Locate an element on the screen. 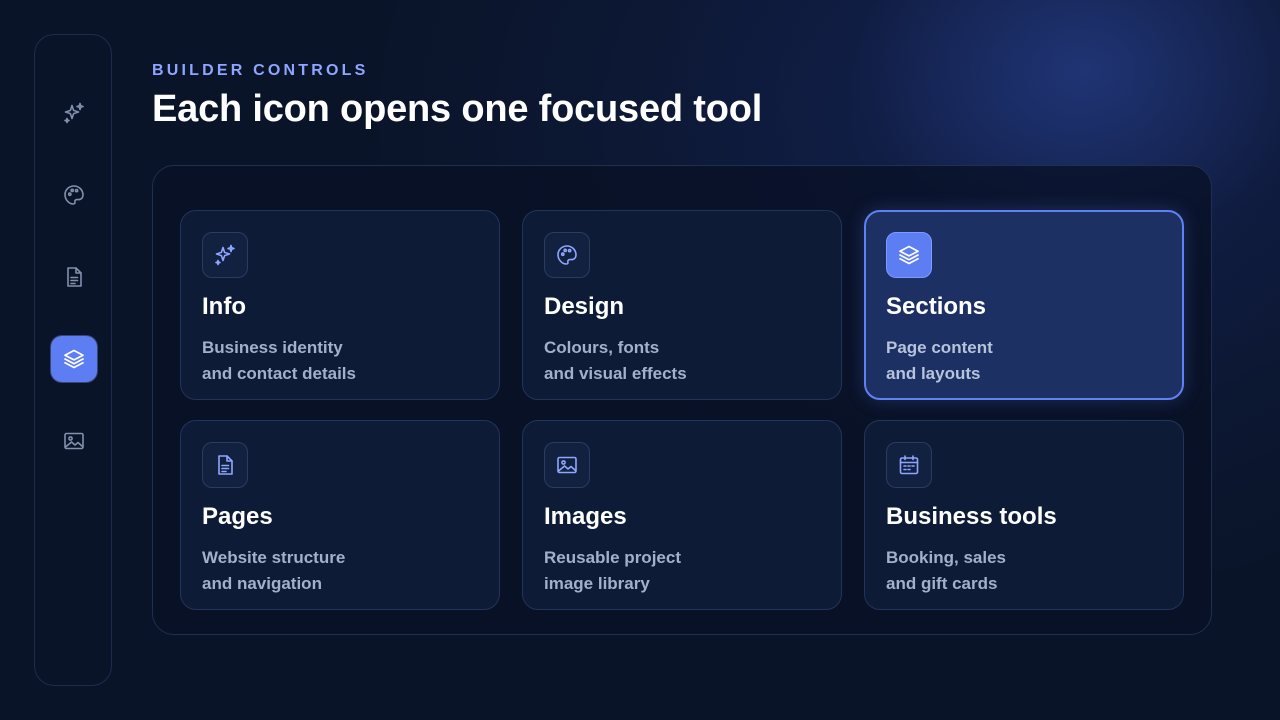  tool-card-title: Sections is located at coordinates (936, 306).